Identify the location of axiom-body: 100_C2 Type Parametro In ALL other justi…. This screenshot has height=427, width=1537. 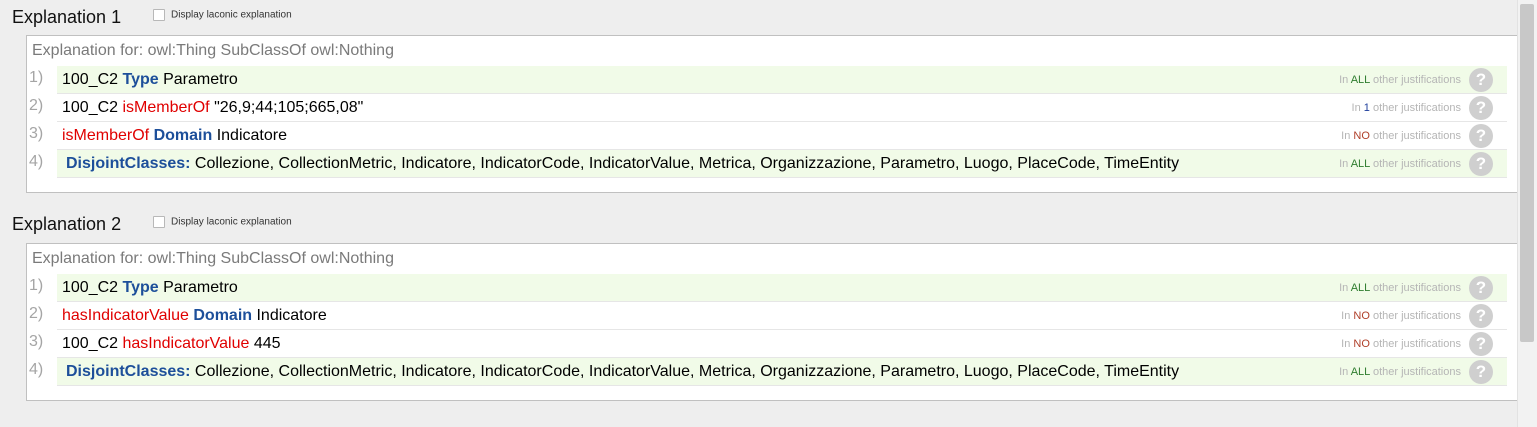
(782, 80).